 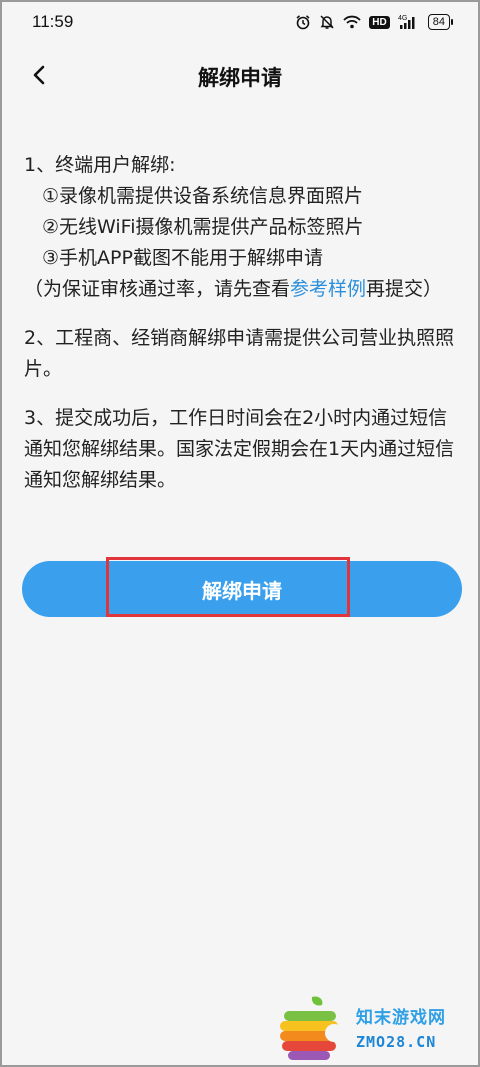 I want to click on instruction-item-1-title: 1、终端用户解绑:, so click(x=100, y=165).